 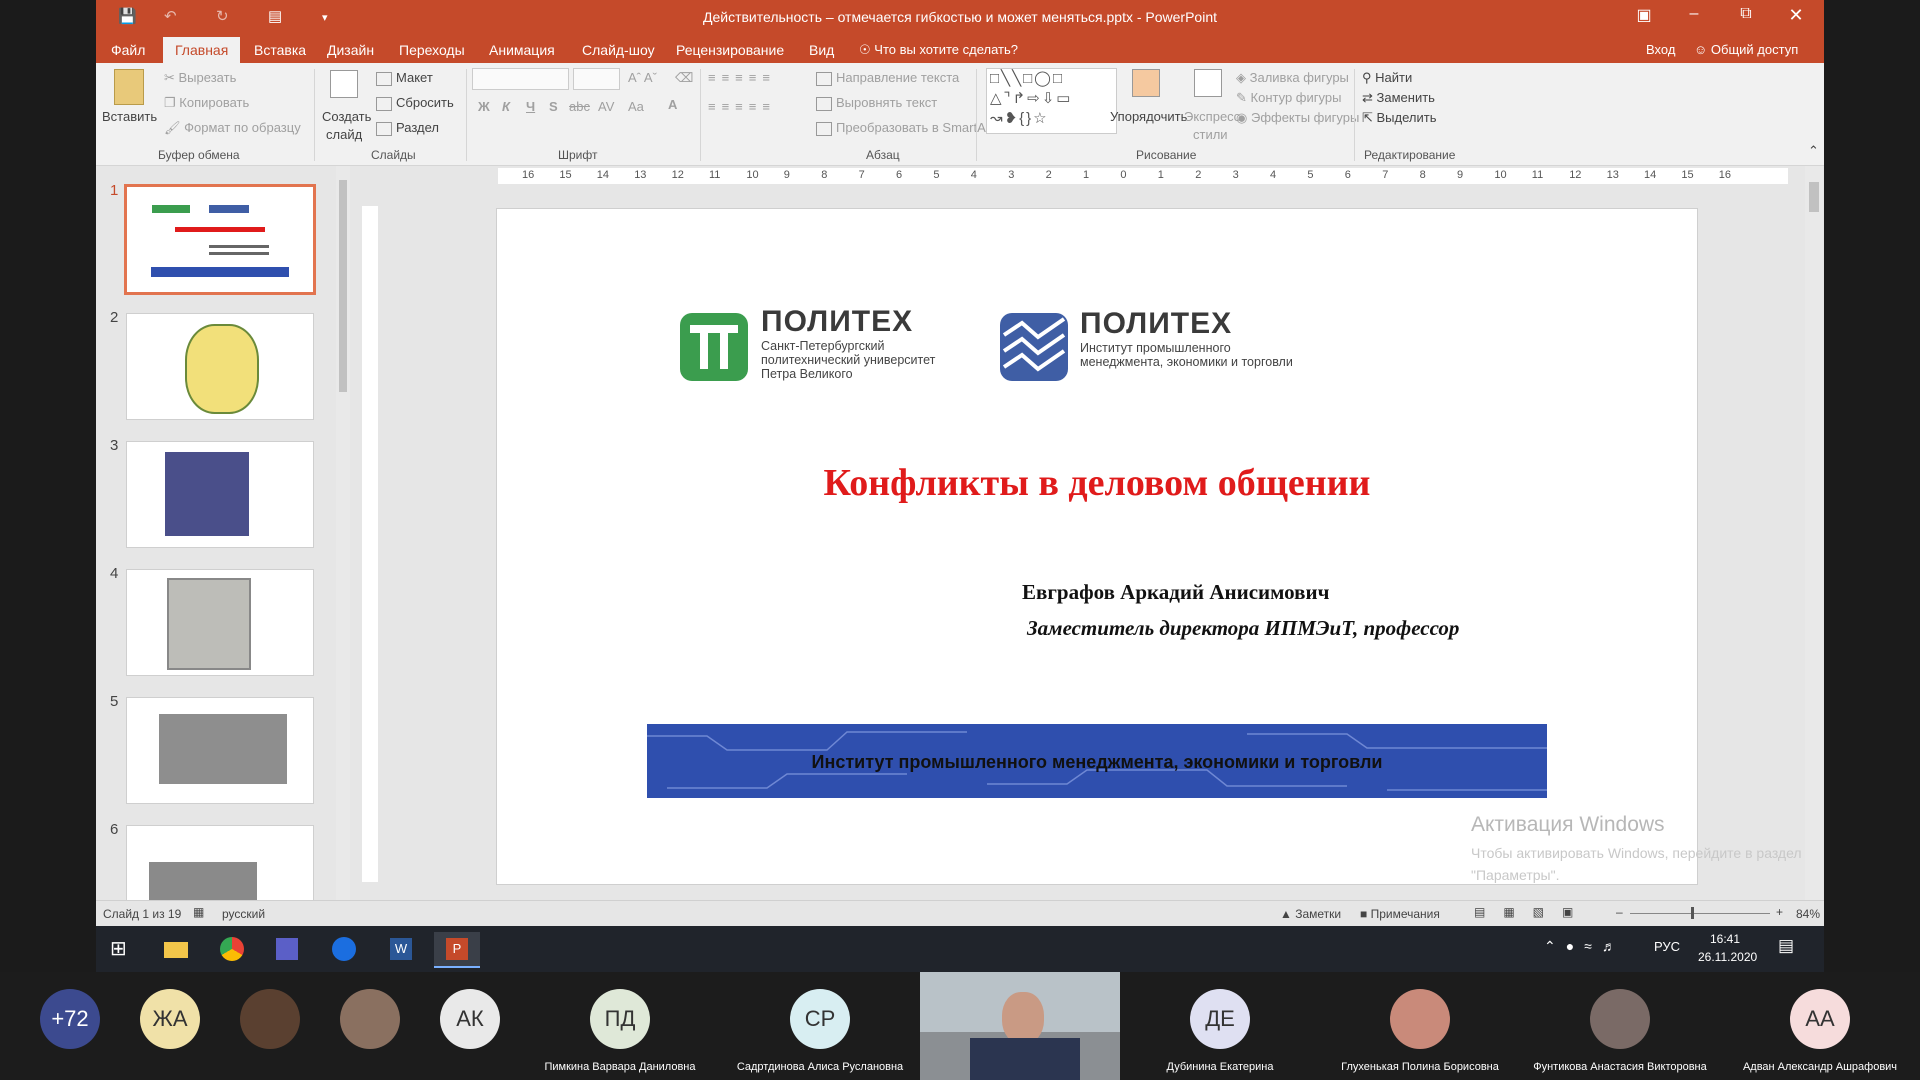 What do you see at coordinates (1399, 118) in the screenshot?
I see `select-button: ⇱ Выделить` at bounding box center [1399, 118].